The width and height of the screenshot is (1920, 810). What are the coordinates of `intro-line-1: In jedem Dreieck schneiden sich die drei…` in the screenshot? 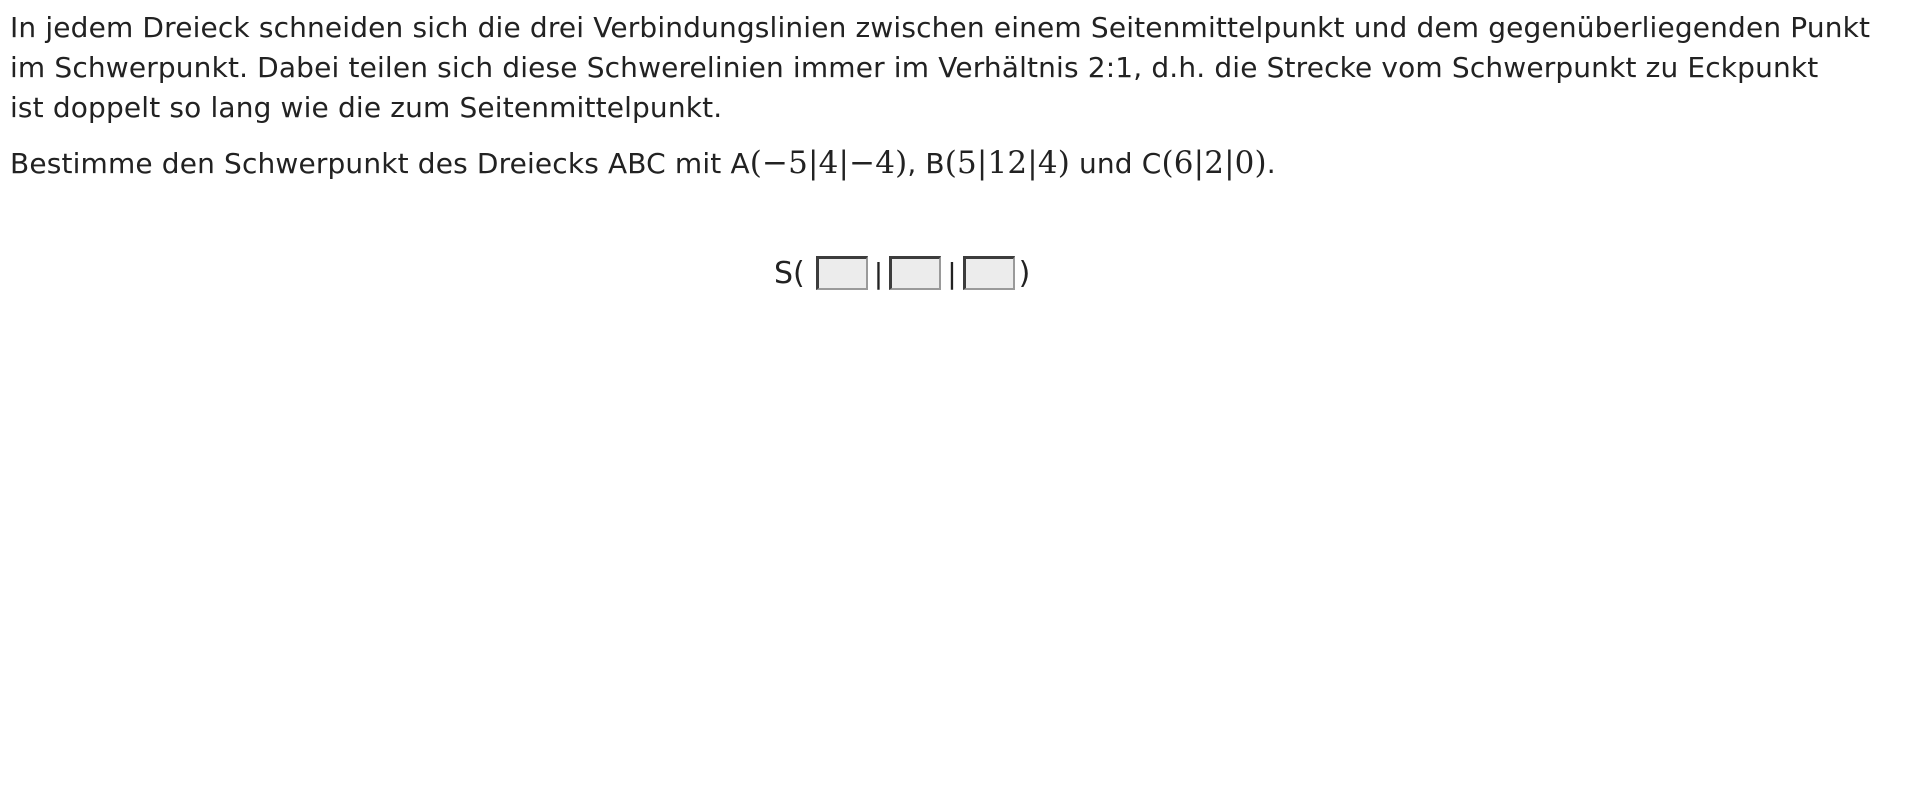 It's located at (940, 27).